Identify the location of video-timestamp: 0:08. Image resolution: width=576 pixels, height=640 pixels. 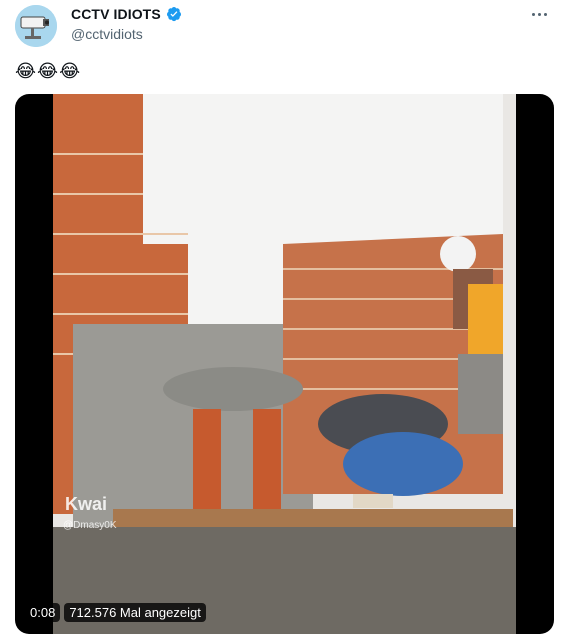
(43, 612).